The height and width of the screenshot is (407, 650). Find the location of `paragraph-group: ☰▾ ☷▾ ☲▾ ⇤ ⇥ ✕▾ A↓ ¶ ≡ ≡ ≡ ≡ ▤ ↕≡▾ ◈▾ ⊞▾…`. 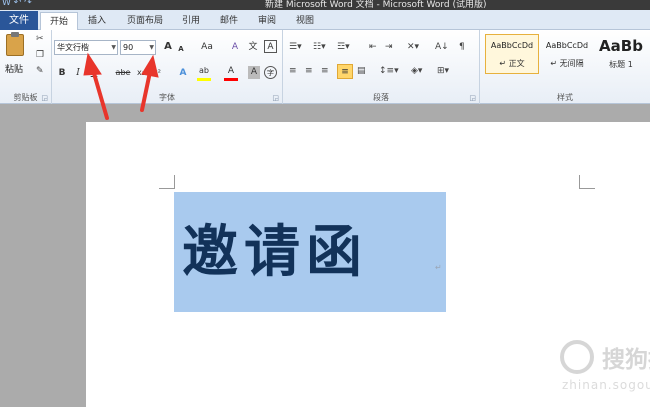

paragraph-group: ☰▾ ☷▾ ☲▾ ⇤ ⇥ ✕▾ A↓ ¶ ≡ ≡ ≡ ≡ ▤ ↕≡▾ ◈▾ ⊞▾… is located at coordinates (381, 67).